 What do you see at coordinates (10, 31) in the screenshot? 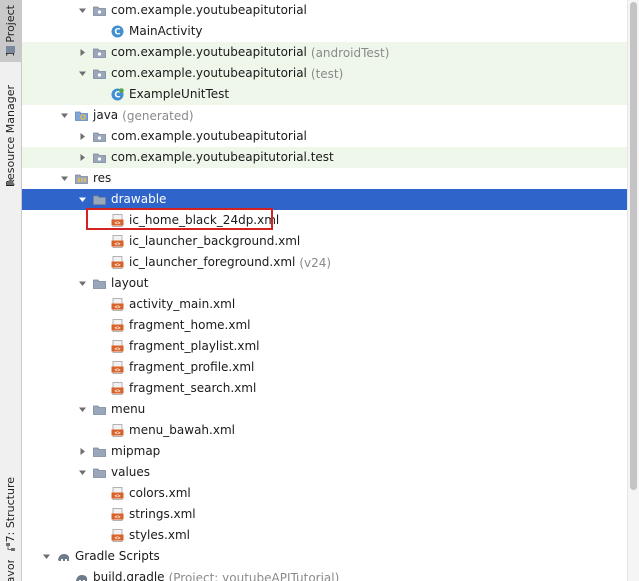
I see `project-tool-tab: 1: Project` at bounding box center [10, 31].